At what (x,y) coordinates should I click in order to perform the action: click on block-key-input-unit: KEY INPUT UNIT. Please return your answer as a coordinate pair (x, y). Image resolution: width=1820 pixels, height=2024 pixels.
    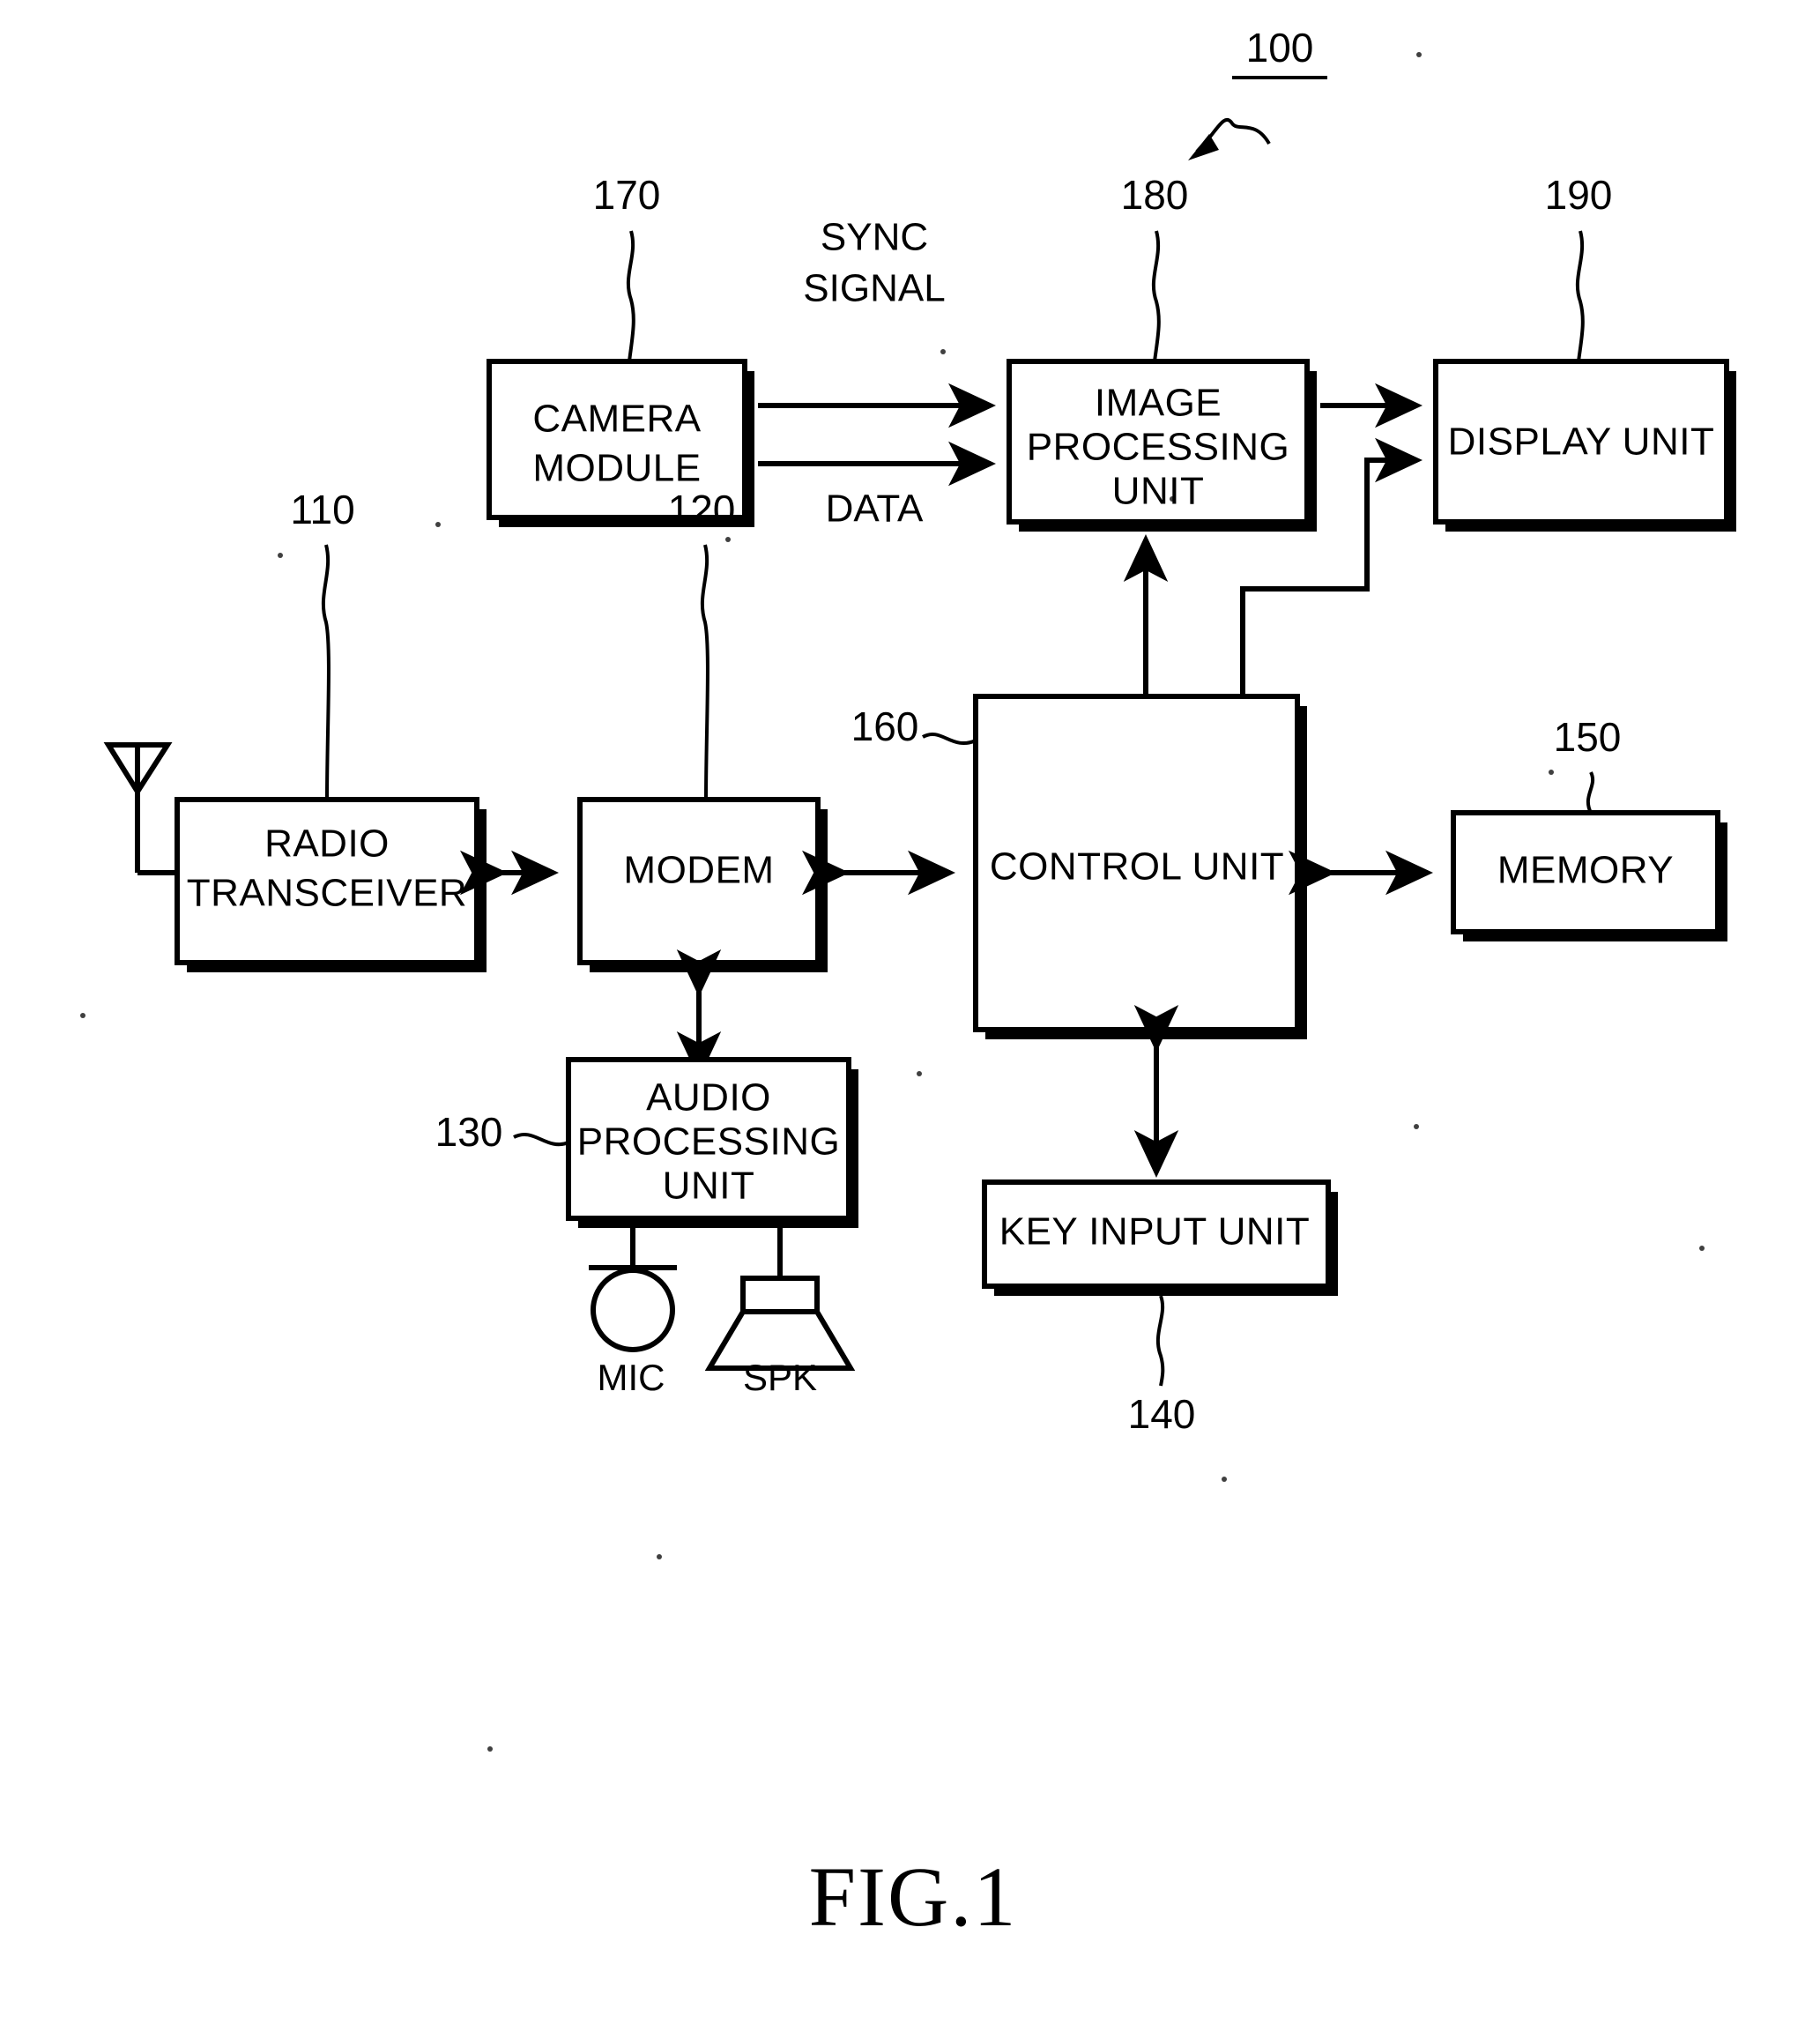
    Looking at the image, I should click on (1160, 1237).